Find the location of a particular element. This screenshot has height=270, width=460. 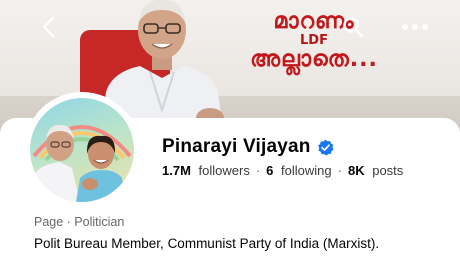

verified-badge-icon is located at coordinates (325, 147).